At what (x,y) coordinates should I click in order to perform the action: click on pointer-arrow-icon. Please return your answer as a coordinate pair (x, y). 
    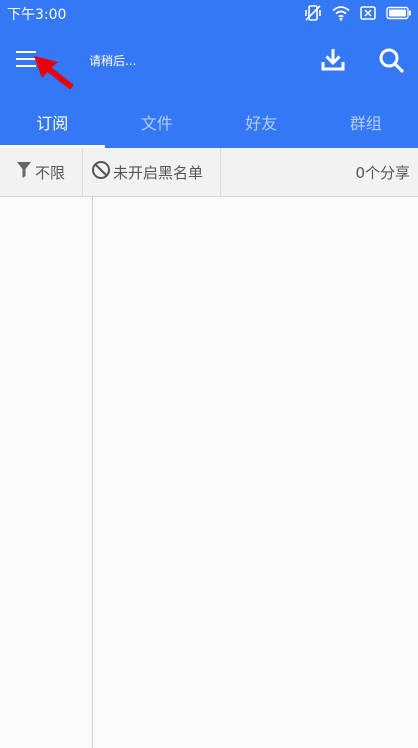
    Looking at the image, I should click on (55, 75).